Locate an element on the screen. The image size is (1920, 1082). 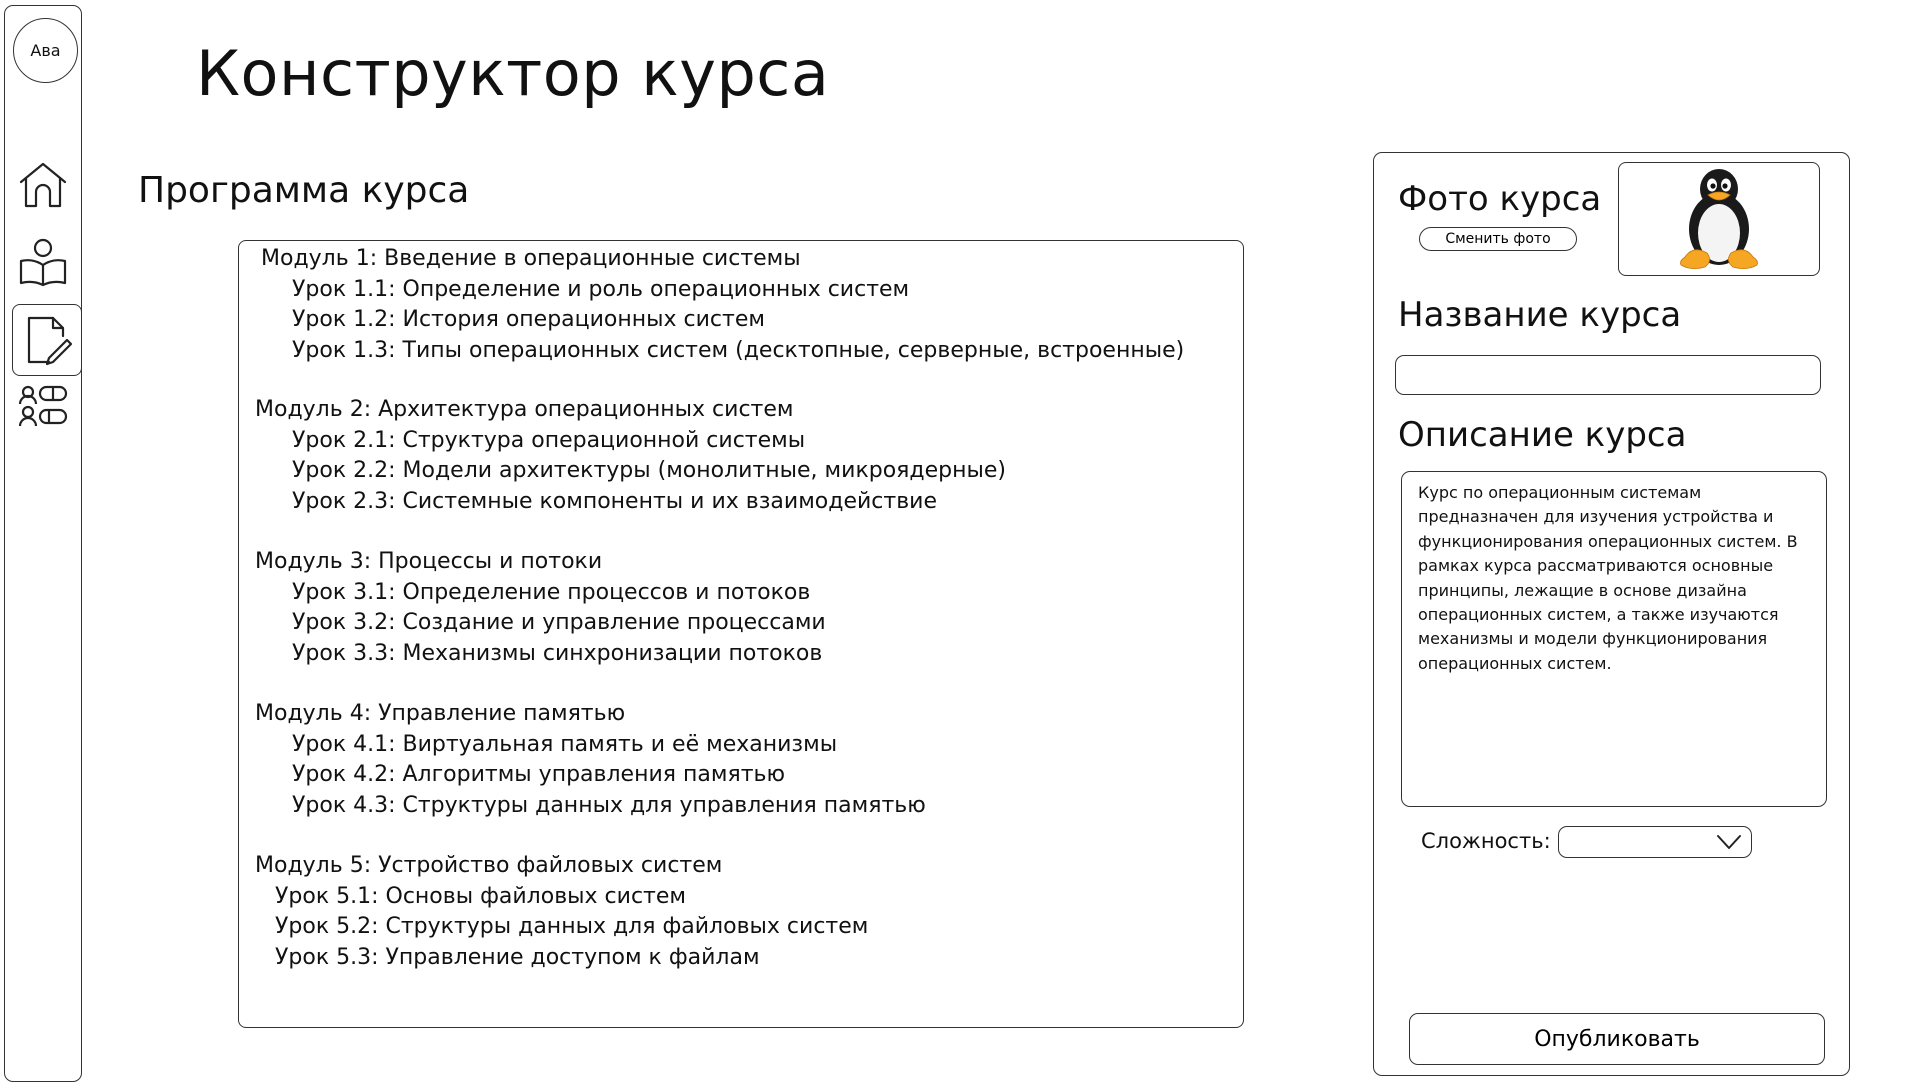
lesson-item: Урок 5.1: Основы файловых систем is located at coordinates (480, 896).